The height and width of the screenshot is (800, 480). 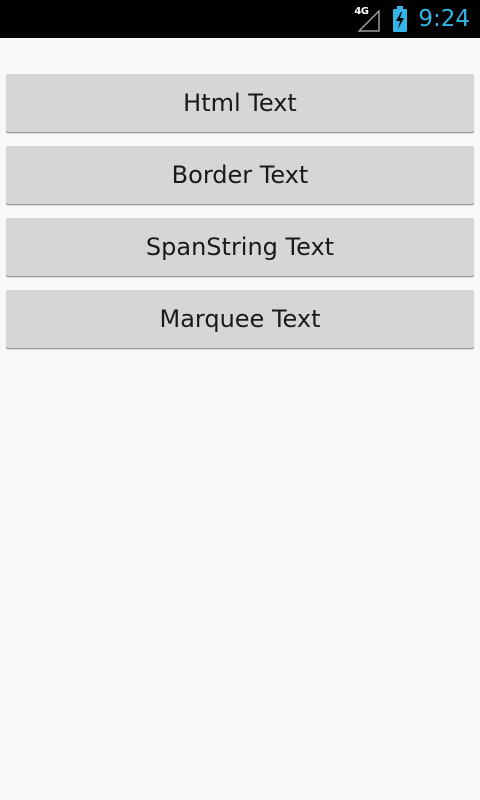 What do you see at coordinates (400, 19) in the screenshot?
I see `battery-charging-icon` at bounding box center [400, 19].